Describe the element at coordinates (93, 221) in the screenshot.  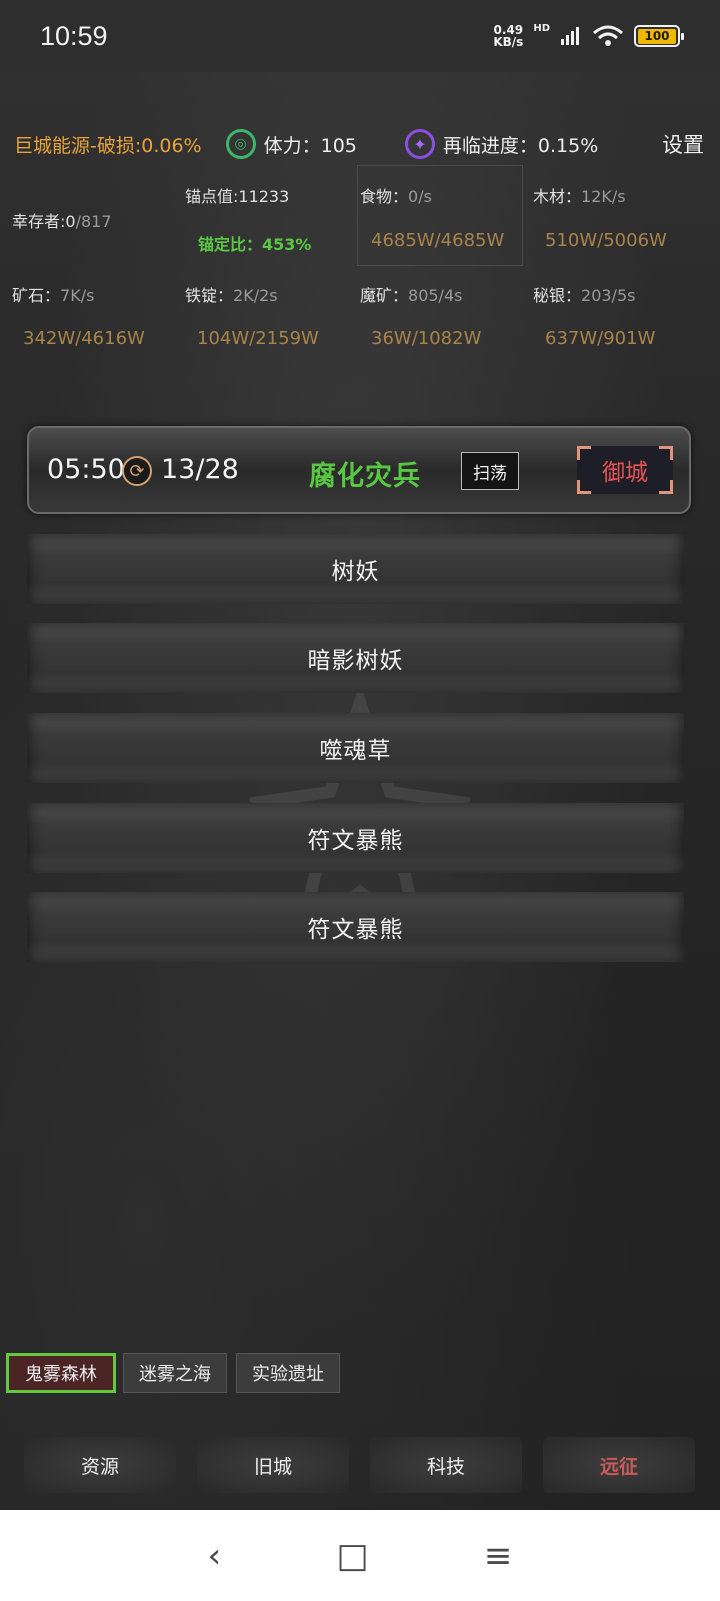
I see `survivors-cap: /817` at that location.